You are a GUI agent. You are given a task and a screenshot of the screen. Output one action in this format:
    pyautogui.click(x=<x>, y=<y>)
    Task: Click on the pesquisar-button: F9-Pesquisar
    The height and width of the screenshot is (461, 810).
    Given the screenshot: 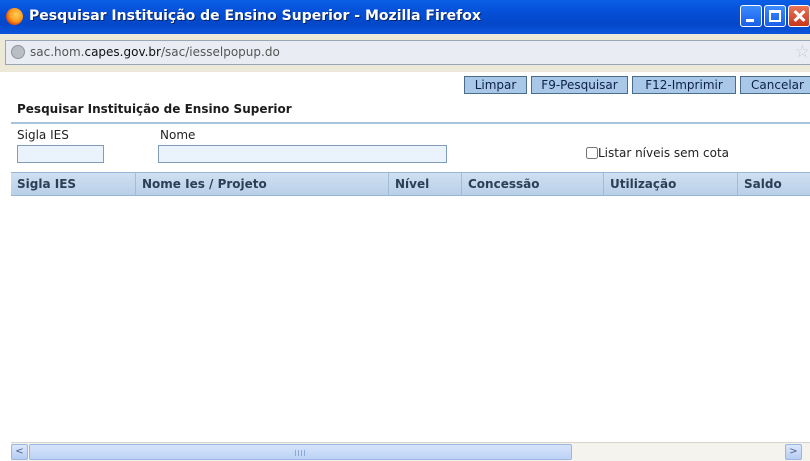 What is the action you would take?
    pyautogui.click(x=579, y=85)
    